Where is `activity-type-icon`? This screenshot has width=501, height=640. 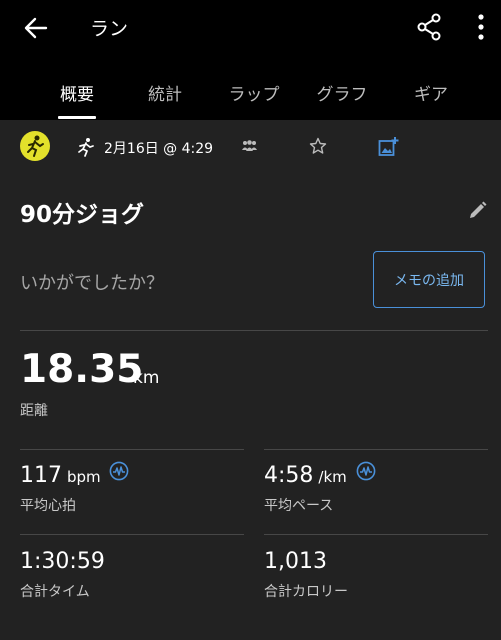 activity-type-icon is located at coordinates (35, 146).